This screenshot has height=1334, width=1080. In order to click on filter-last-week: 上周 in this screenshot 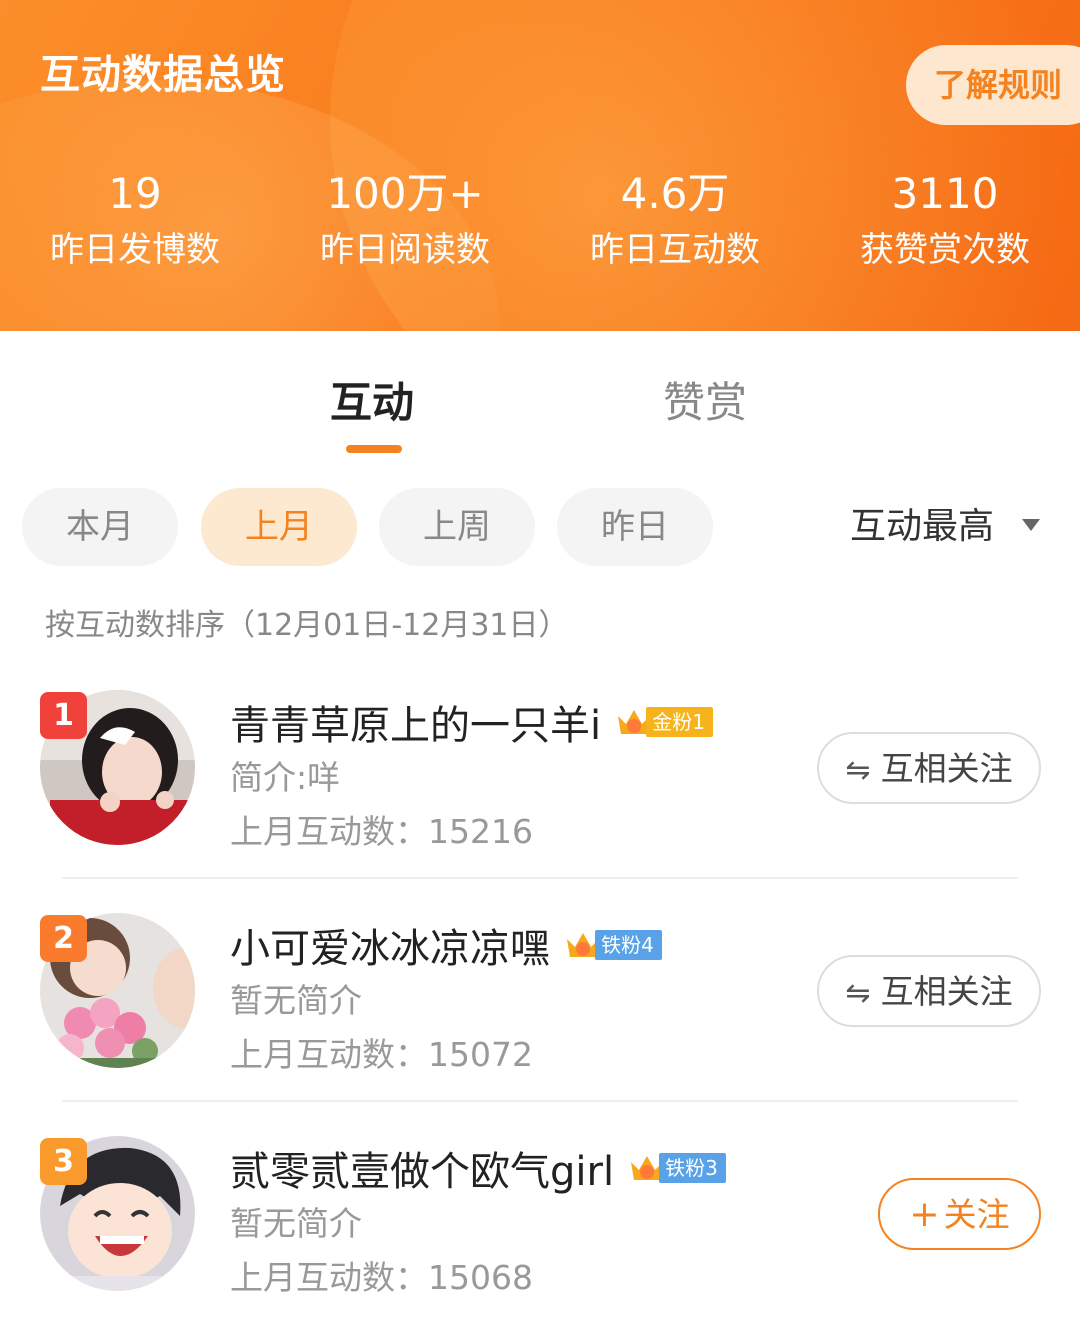, I will do `click(457, 527)`.